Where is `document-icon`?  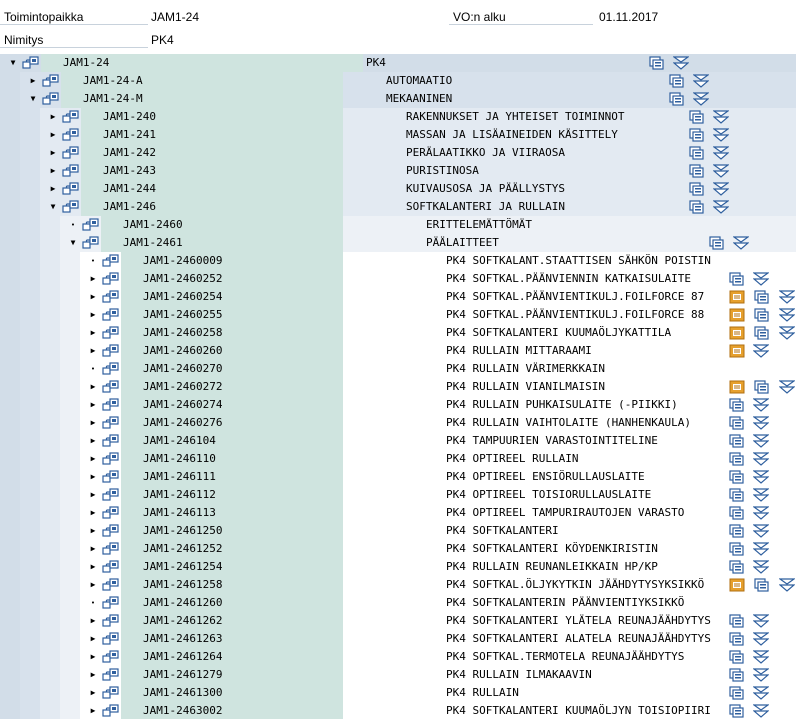
document-icon is located at coordinates (737, 297).